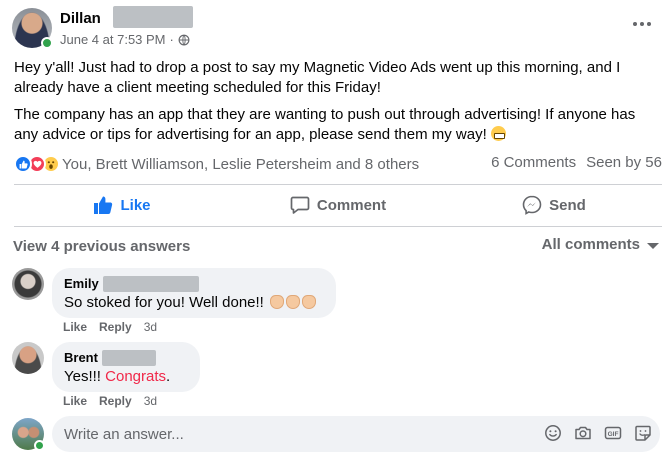 This screenshot has width=672, height=458. What do you see at coordinates (553, 433) in the screenshot?
I see `emoji-icon` at bounding box center [553, 433].